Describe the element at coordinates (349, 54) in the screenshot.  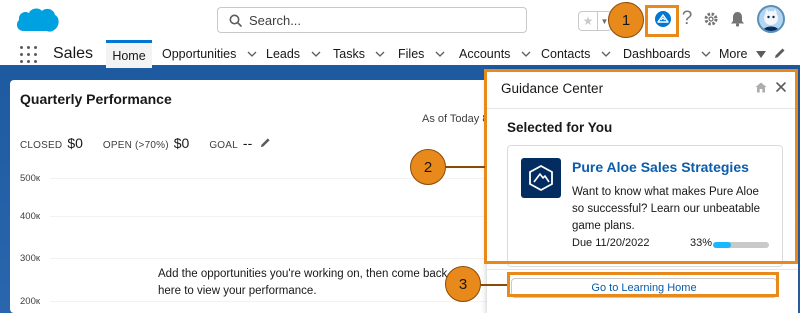
I see `tab-label: Tasks` at that location.